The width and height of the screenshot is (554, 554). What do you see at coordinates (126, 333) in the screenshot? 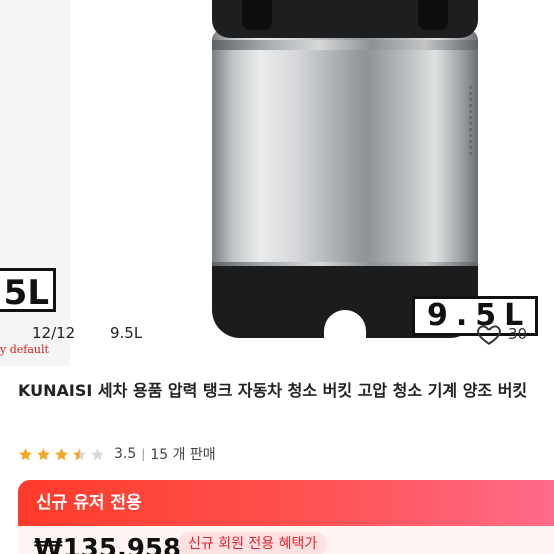
I see `variant-caption: 9.5L` at bounding box center [126, 333].